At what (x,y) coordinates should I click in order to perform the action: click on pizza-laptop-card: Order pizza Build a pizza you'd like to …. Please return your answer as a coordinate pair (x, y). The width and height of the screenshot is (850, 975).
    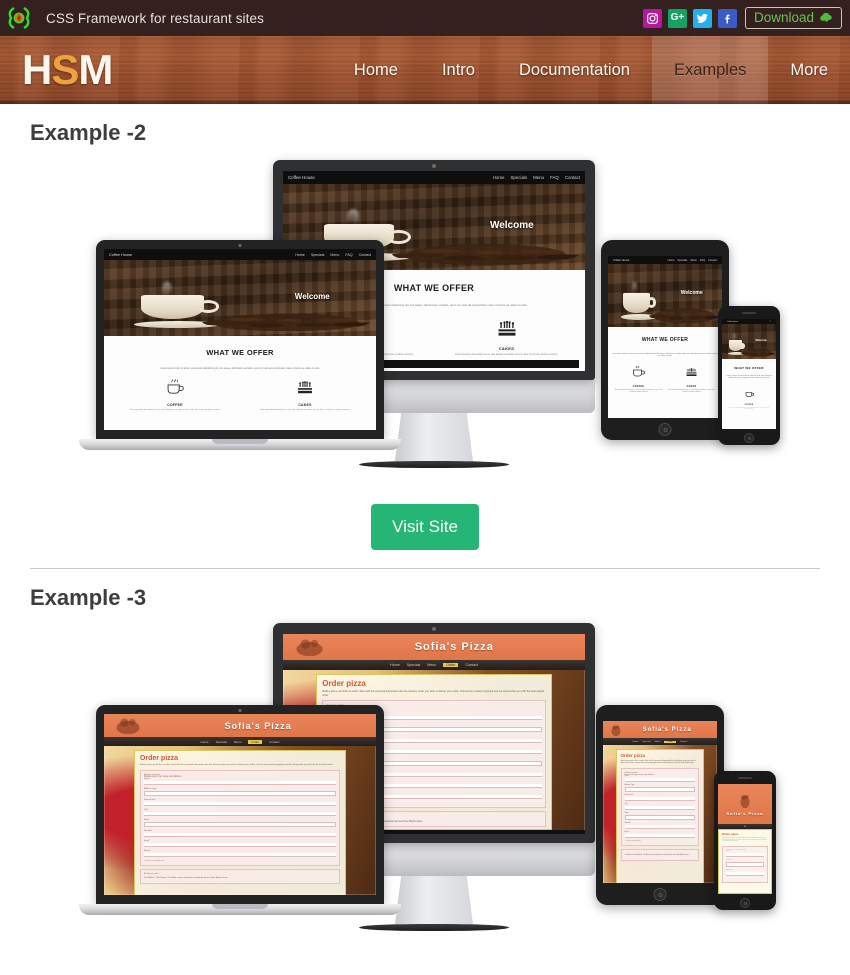
    Looking at the image, I should click on (240, 822).